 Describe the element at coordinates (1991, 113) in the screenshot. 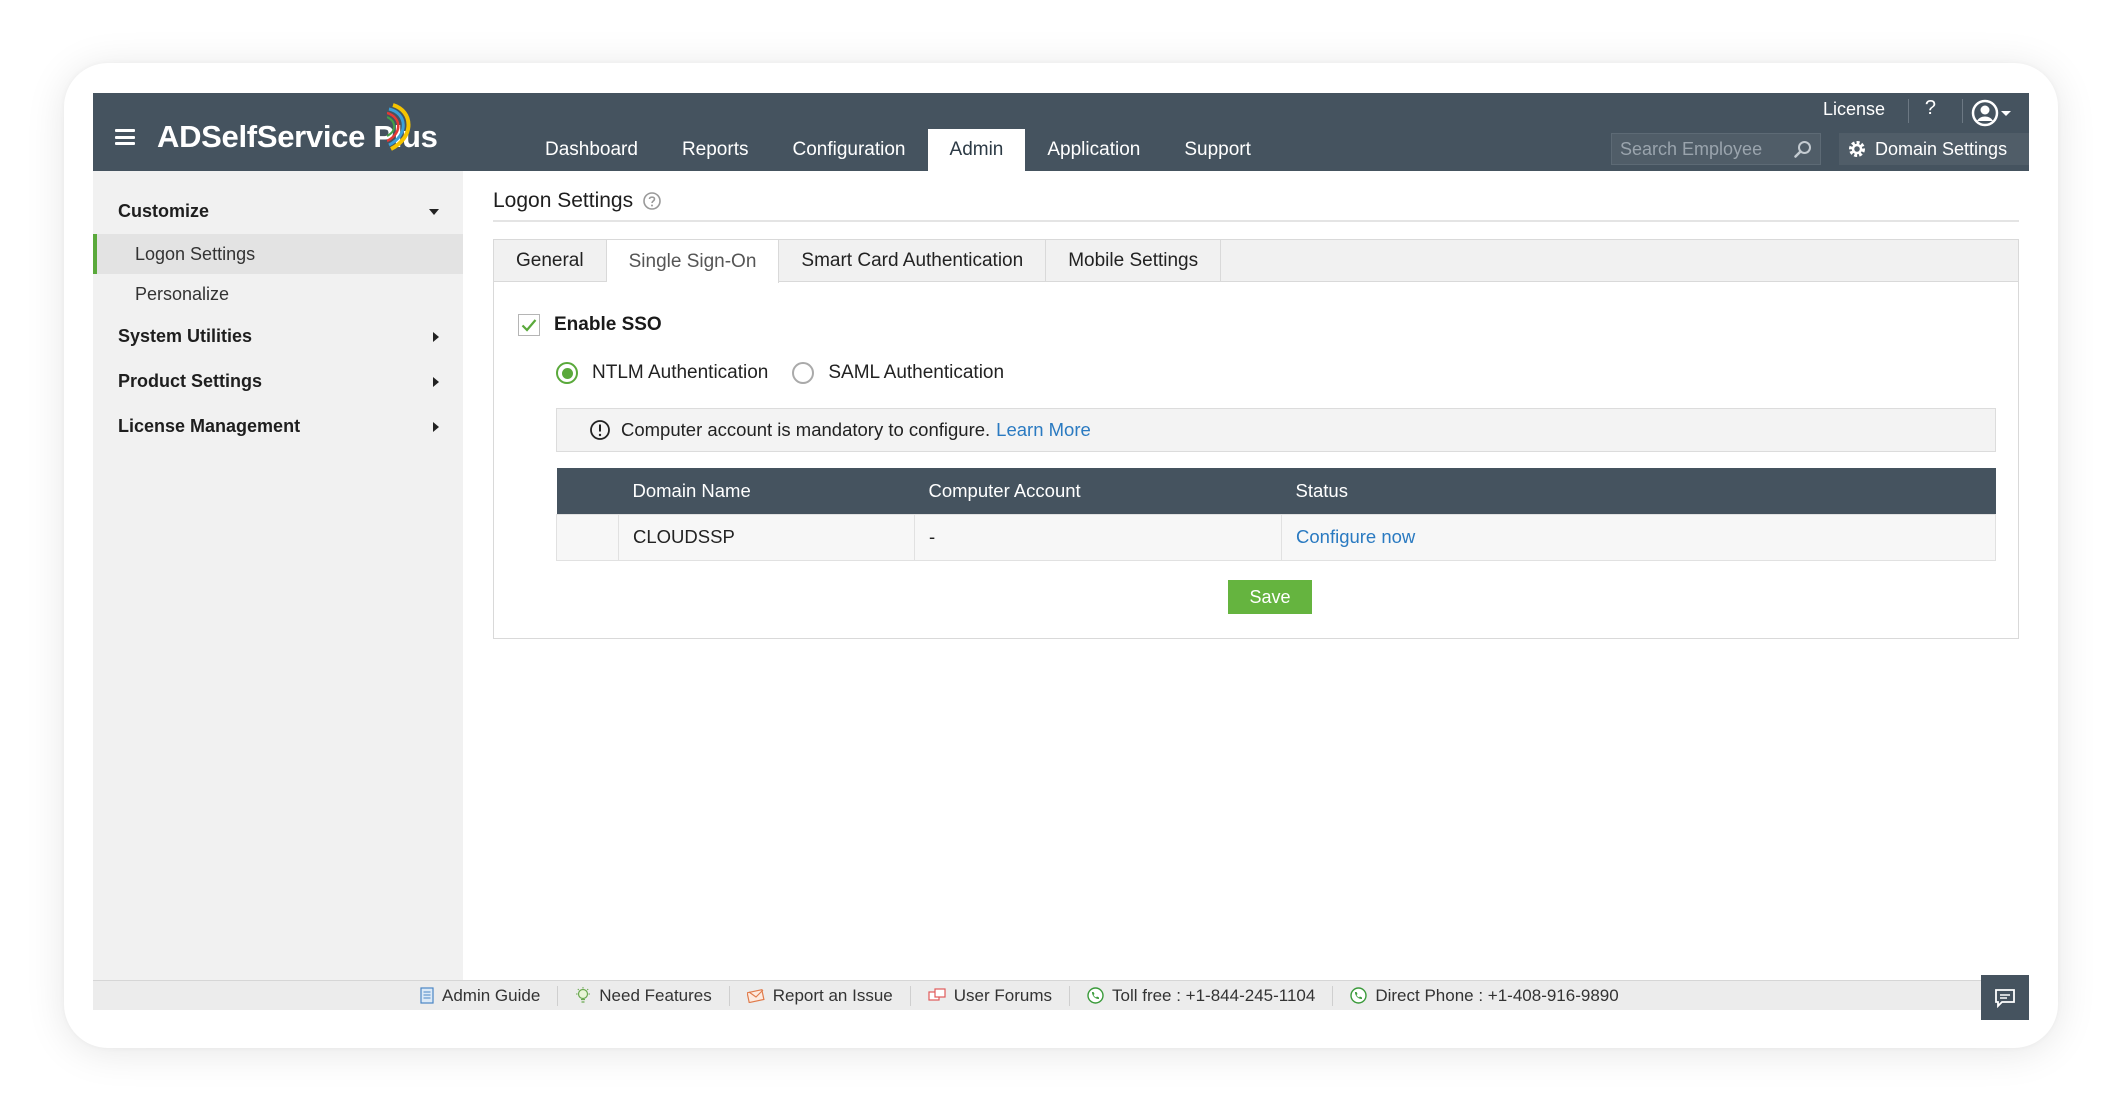

I see `user-avatar-icon` at that location.